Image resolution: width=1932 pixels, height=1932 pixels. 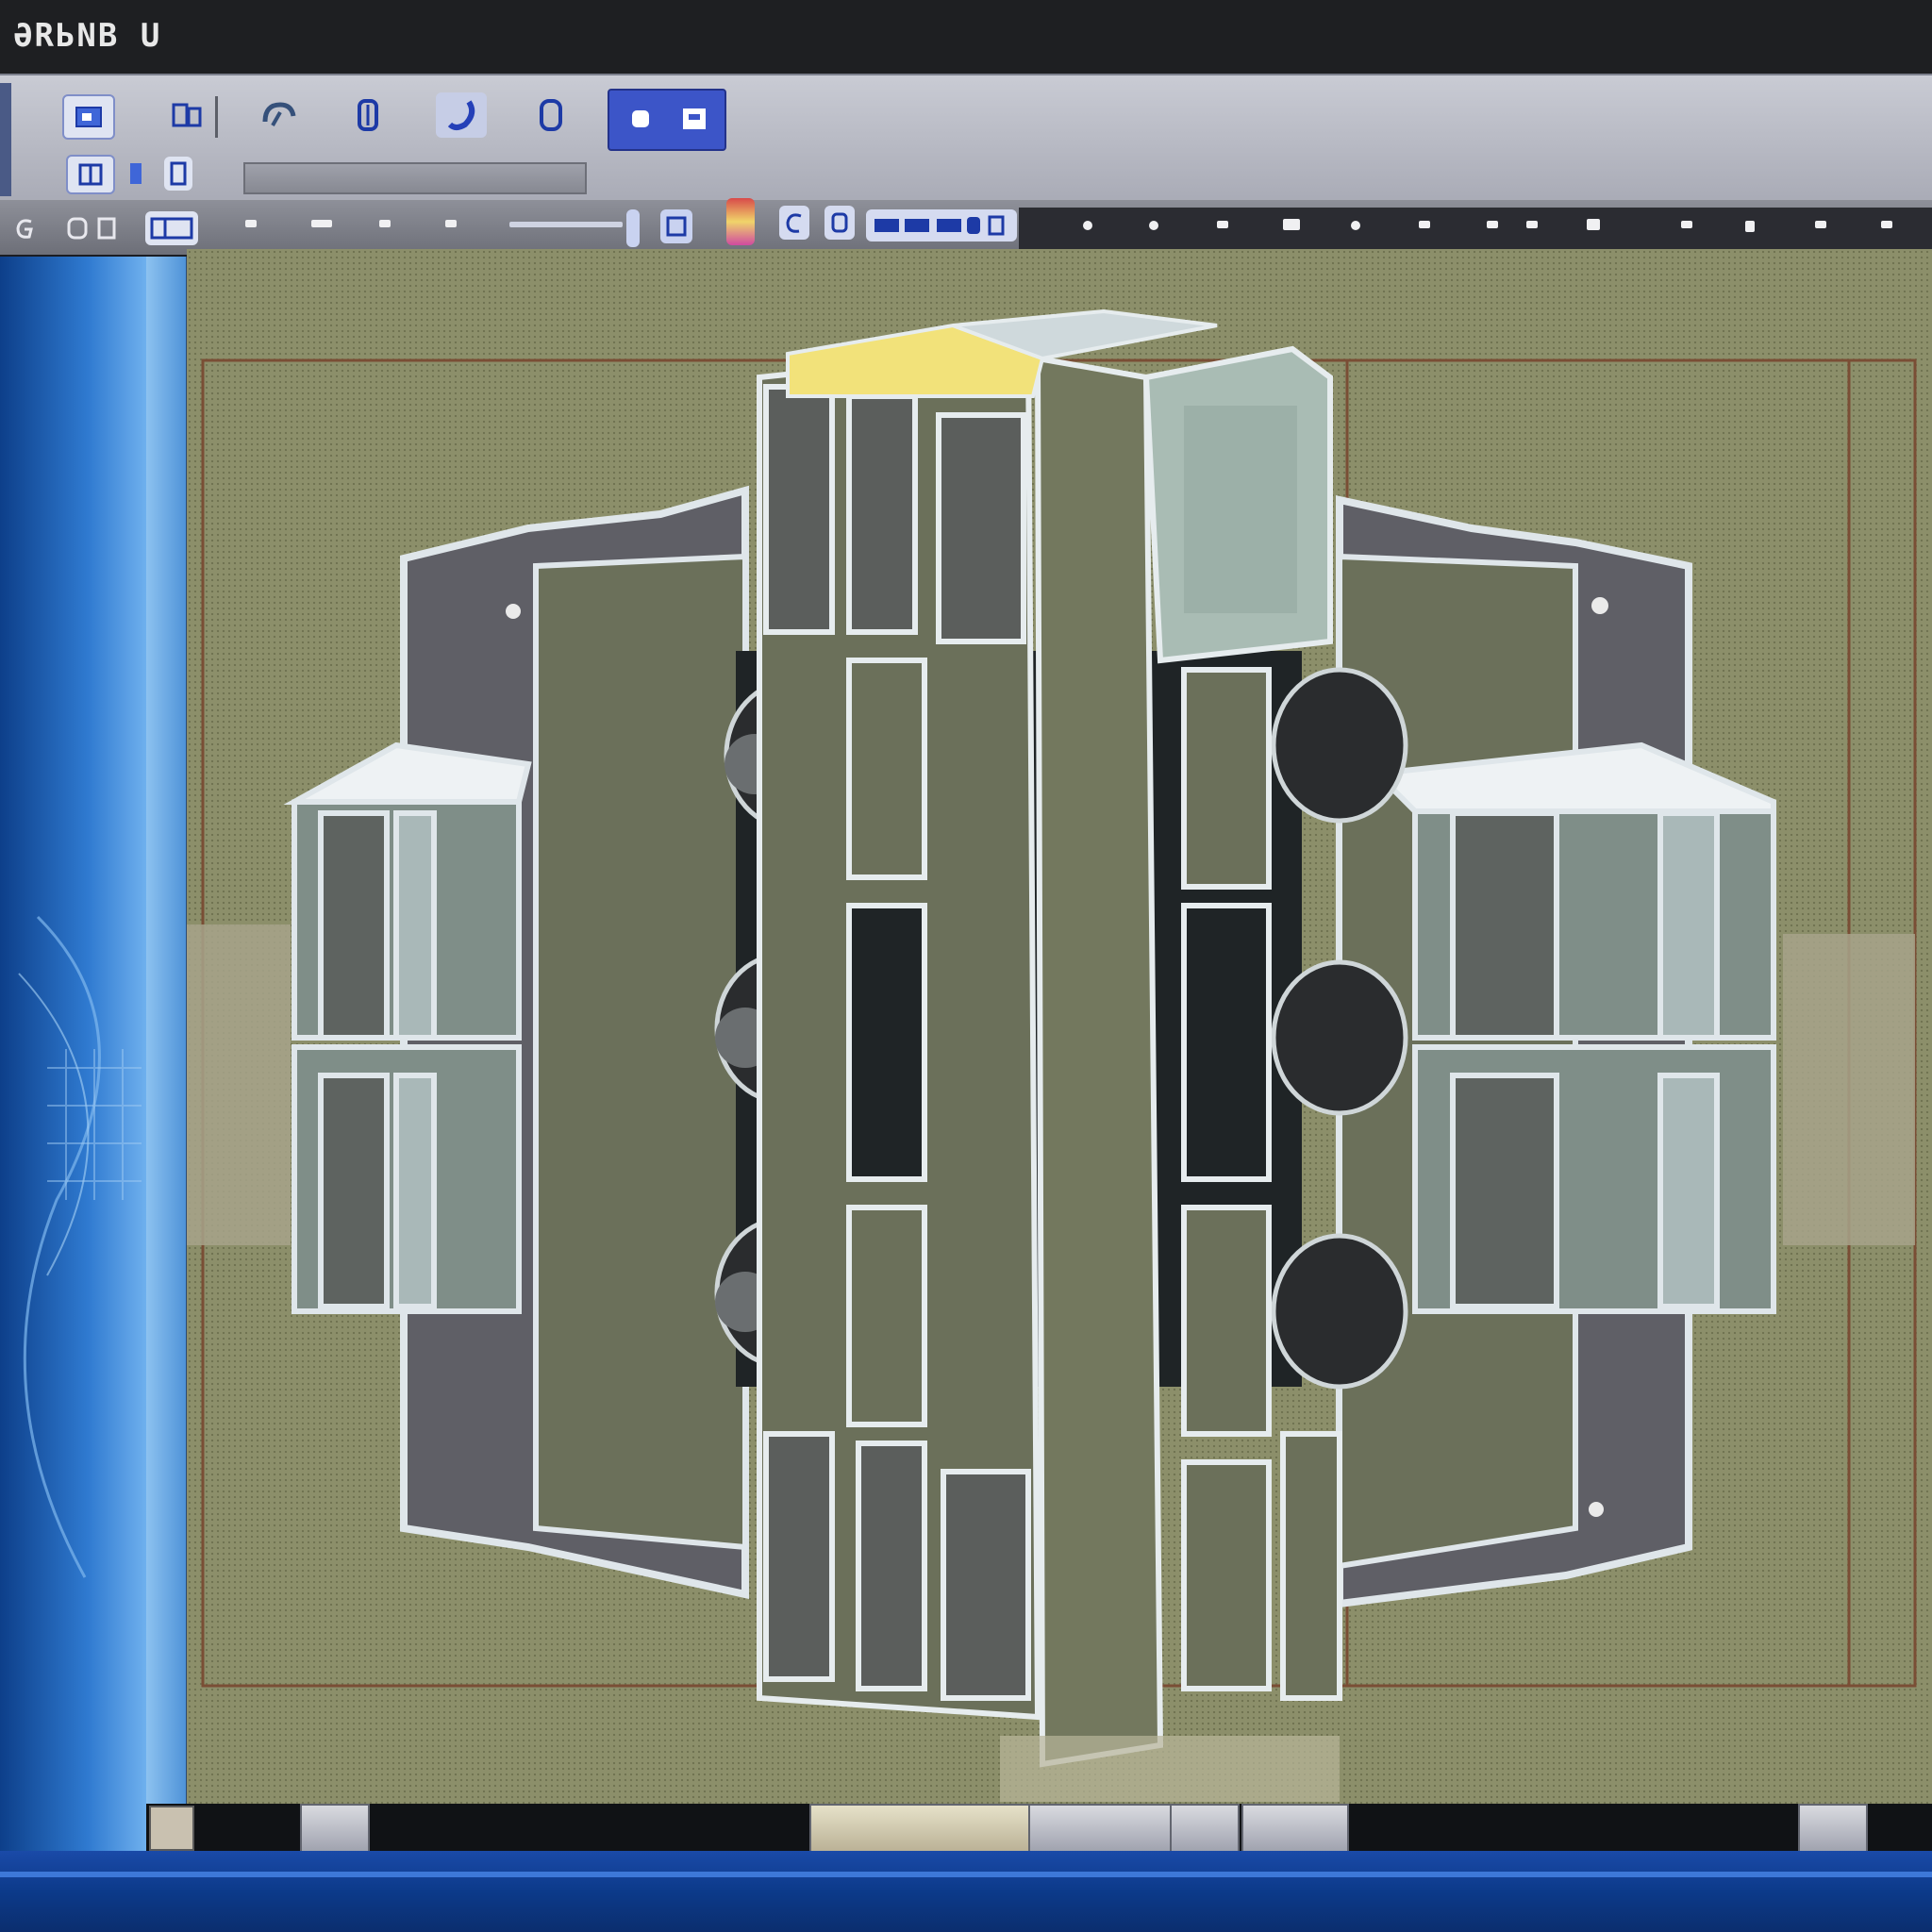 What do you see at coordinates (462, 115) in the screenshot?
I see `paint-icon` at bounding box center [462, 115].